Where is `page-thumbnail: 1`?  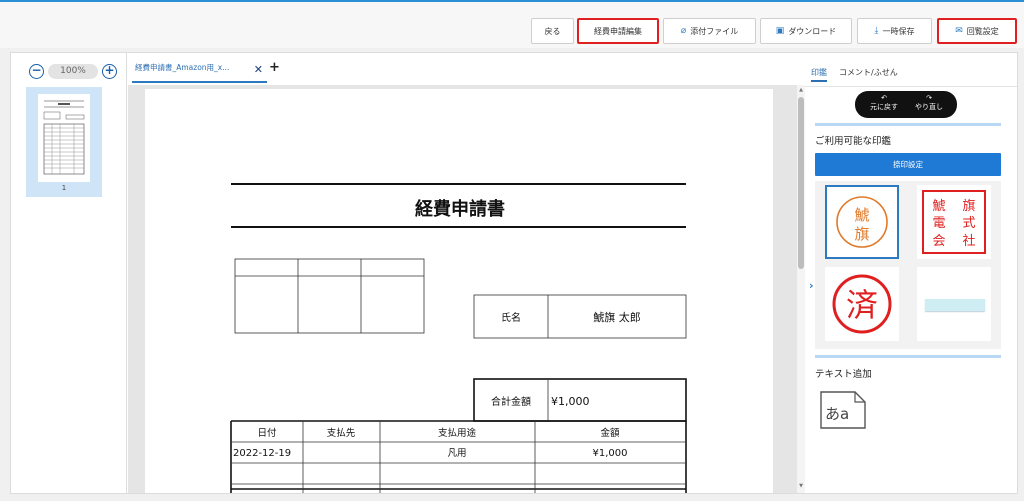 page-thumbnail: 1 is located at coordinates (64, 142).